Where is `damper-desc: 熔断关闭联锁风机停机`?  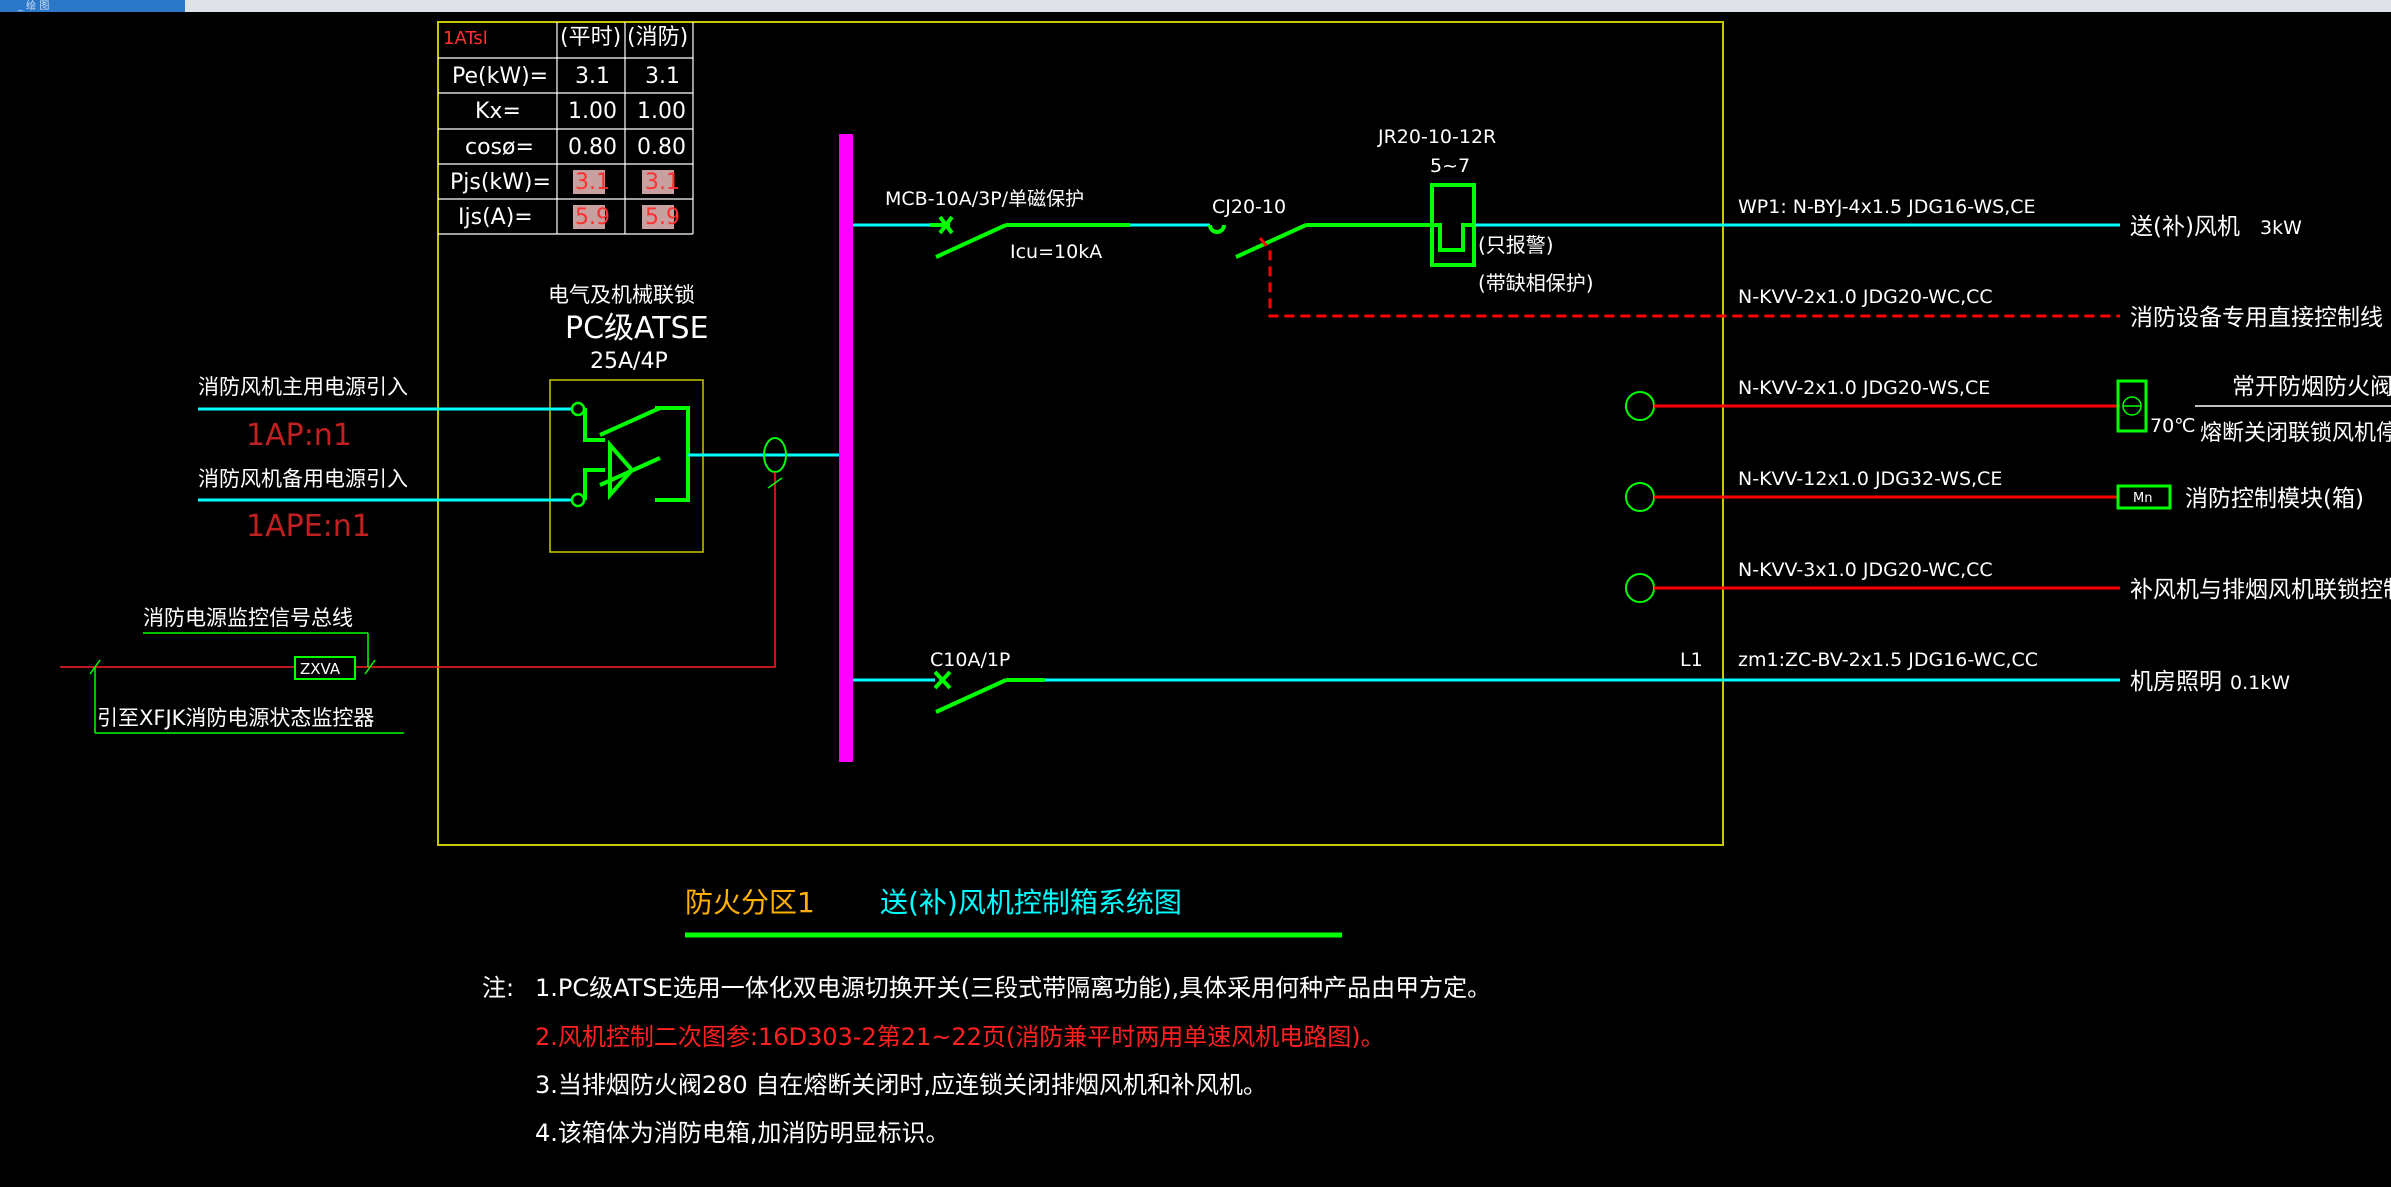 damper-desc: 熔断关闭联锁风机停机 is located at coordinates (2295, 433).